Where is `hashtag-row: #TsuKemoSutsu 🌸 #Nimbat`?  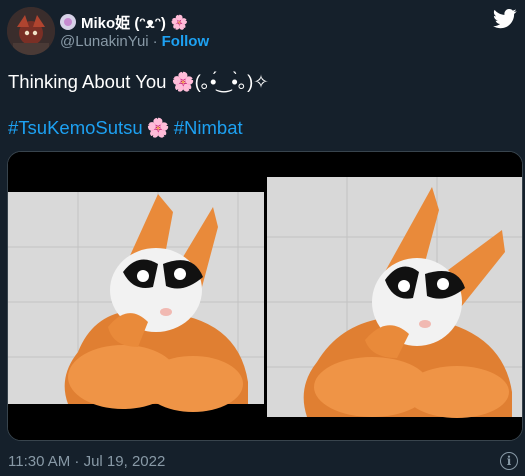 hashtag-row: #TsuKemoSutsu 🌸 #Nimbat is located at coordinates (125, 128).